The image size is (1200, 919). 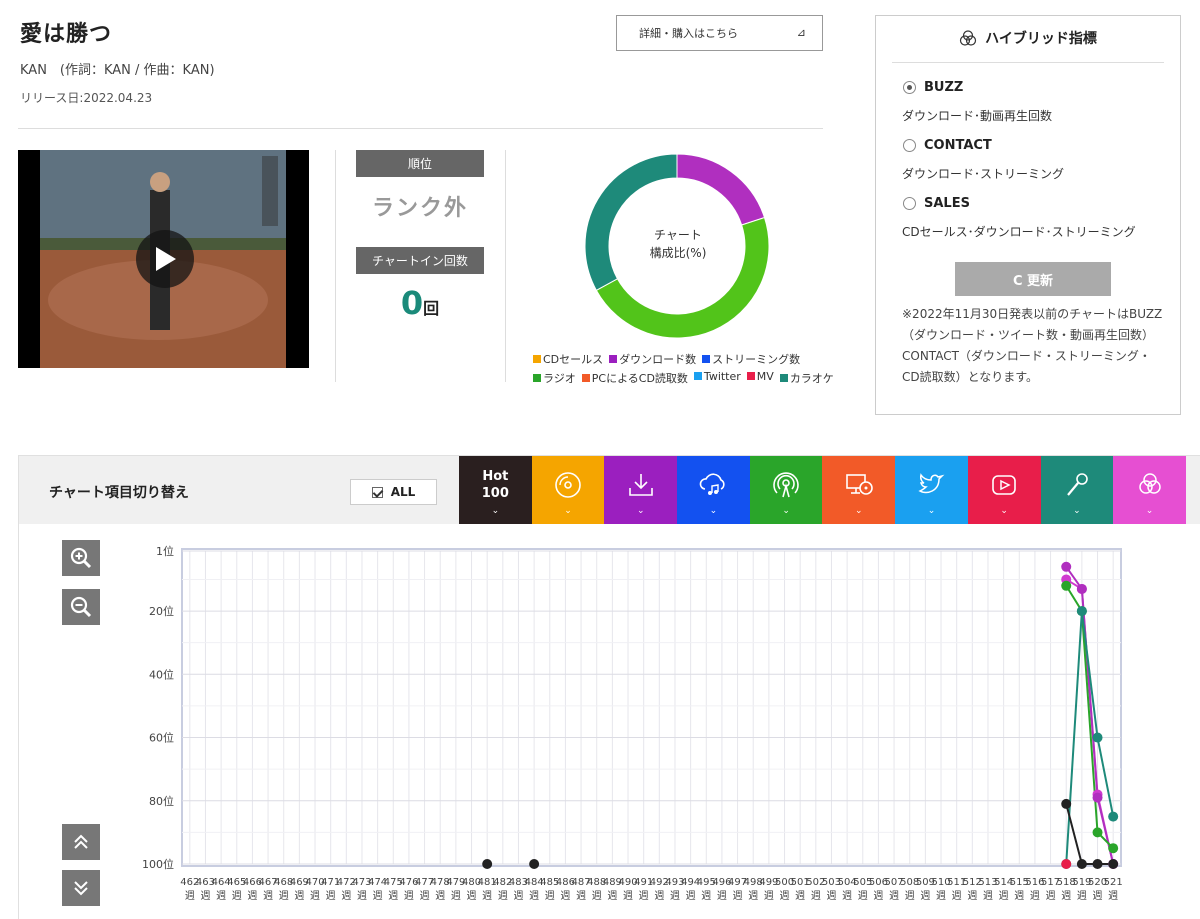 What do you see at coordinates (559, 378) in the screenshot?
I see `legend-label: ラジオ` at bounding box center [559, 378].